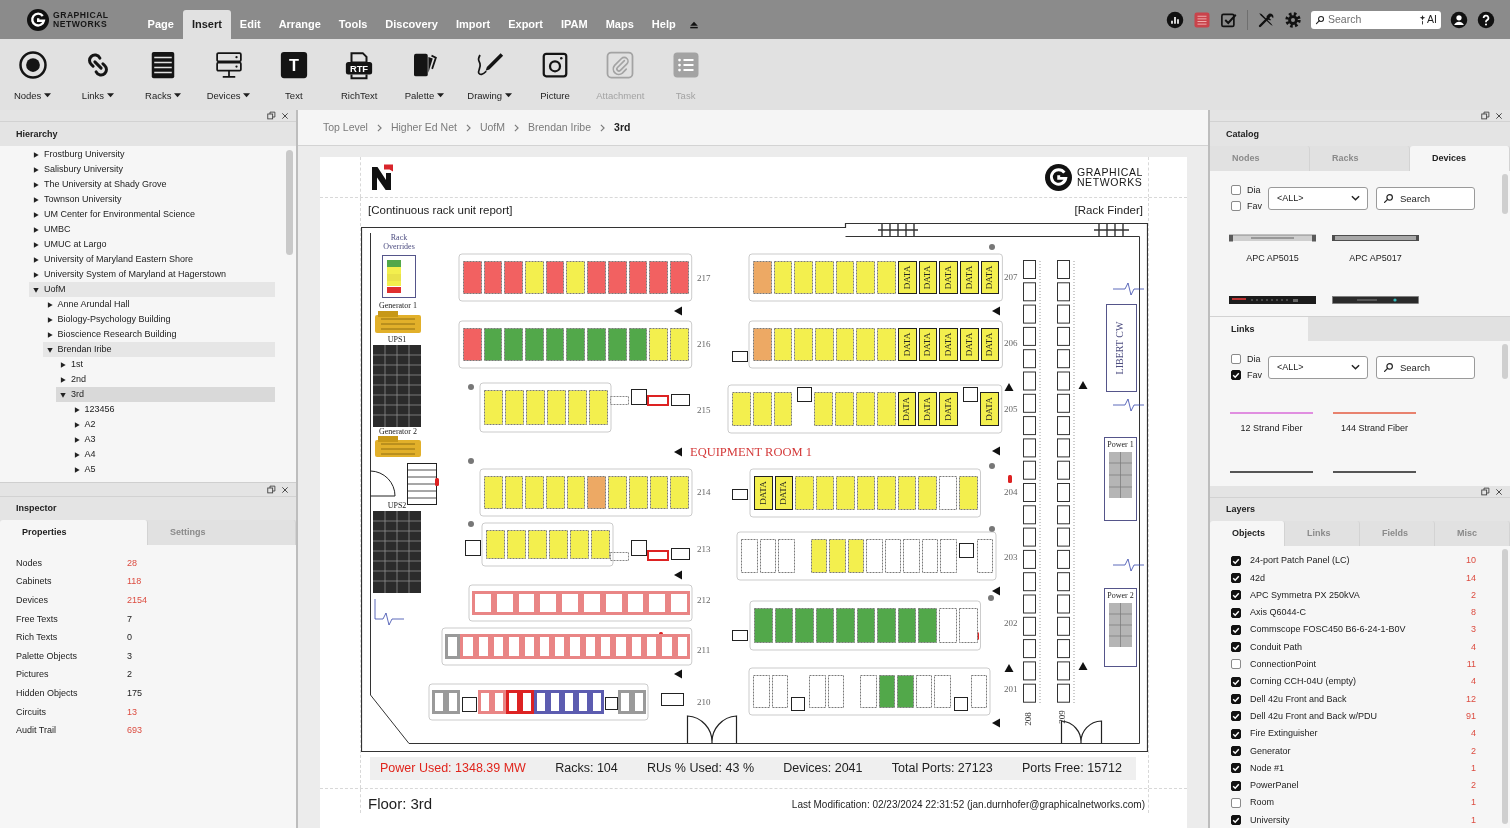  Describe the element at coordinates (152, 199) in the screenshot. I see `tree-item: Townson University` at that location.